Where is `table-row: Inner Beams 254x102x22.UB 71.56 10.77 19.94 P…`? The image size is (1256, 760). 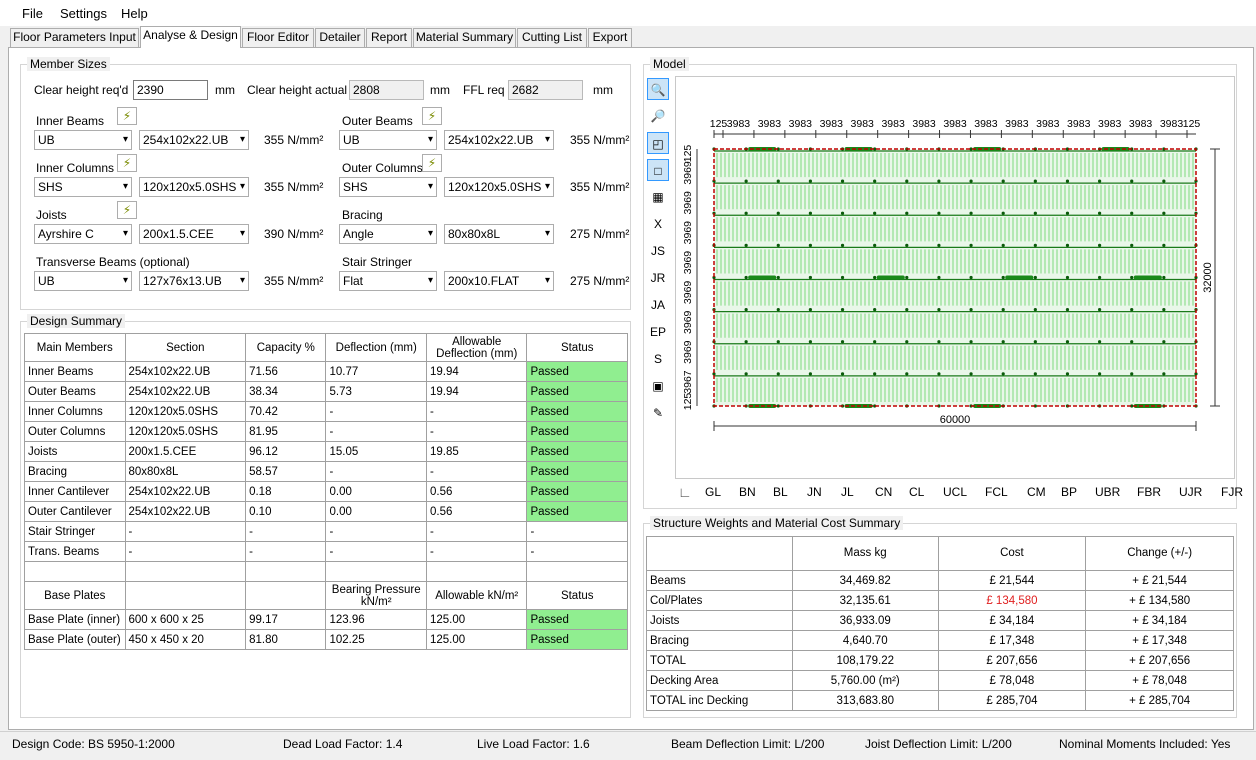
table-row: Inner Beams 254x102x22.UB 71.56 10.77 19.94 P… is located at coordinates (326, 371).